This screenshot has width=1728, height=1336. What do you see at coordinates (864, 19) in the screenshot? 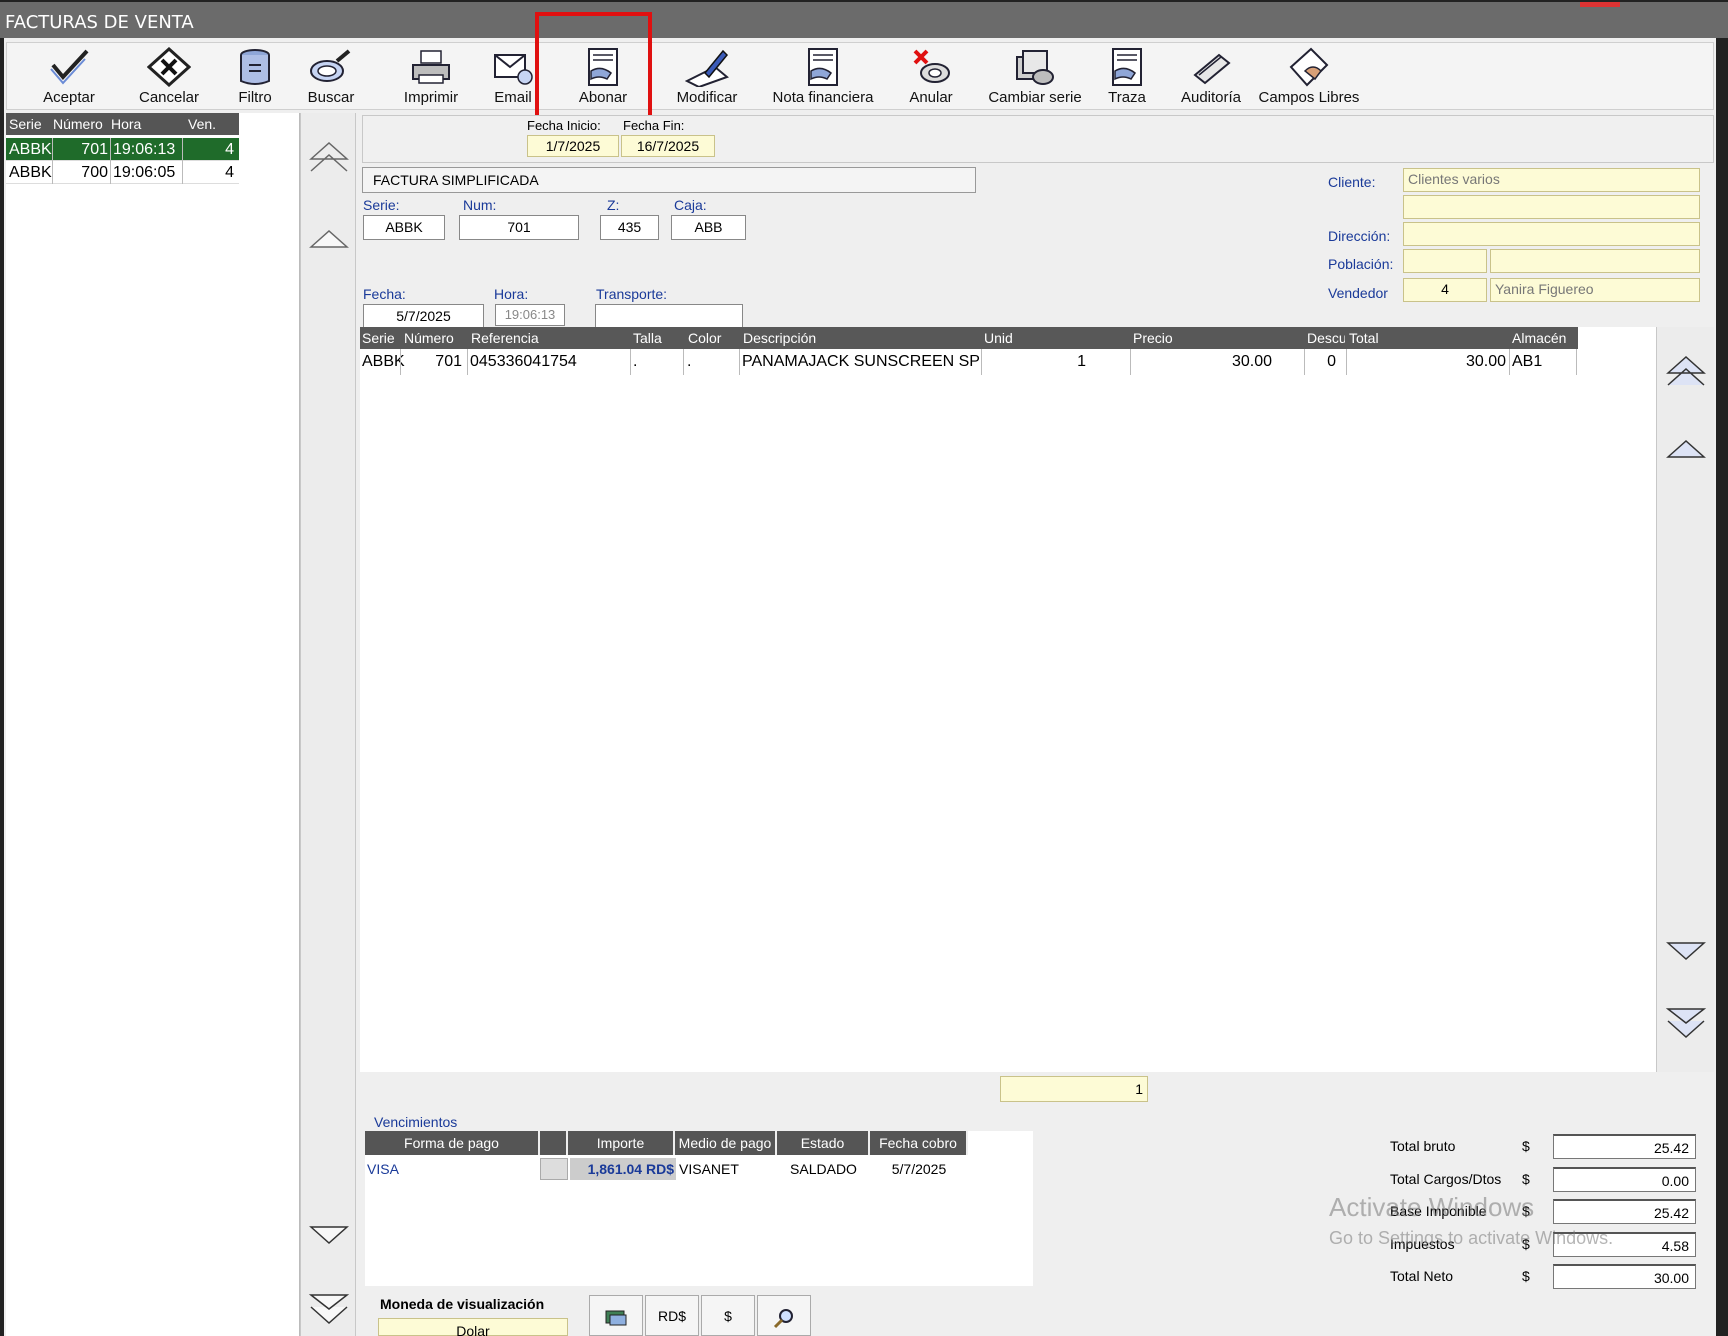
I see `window-titlebar: FACTURAS DE VENTA` at bounding box center [864, 19].